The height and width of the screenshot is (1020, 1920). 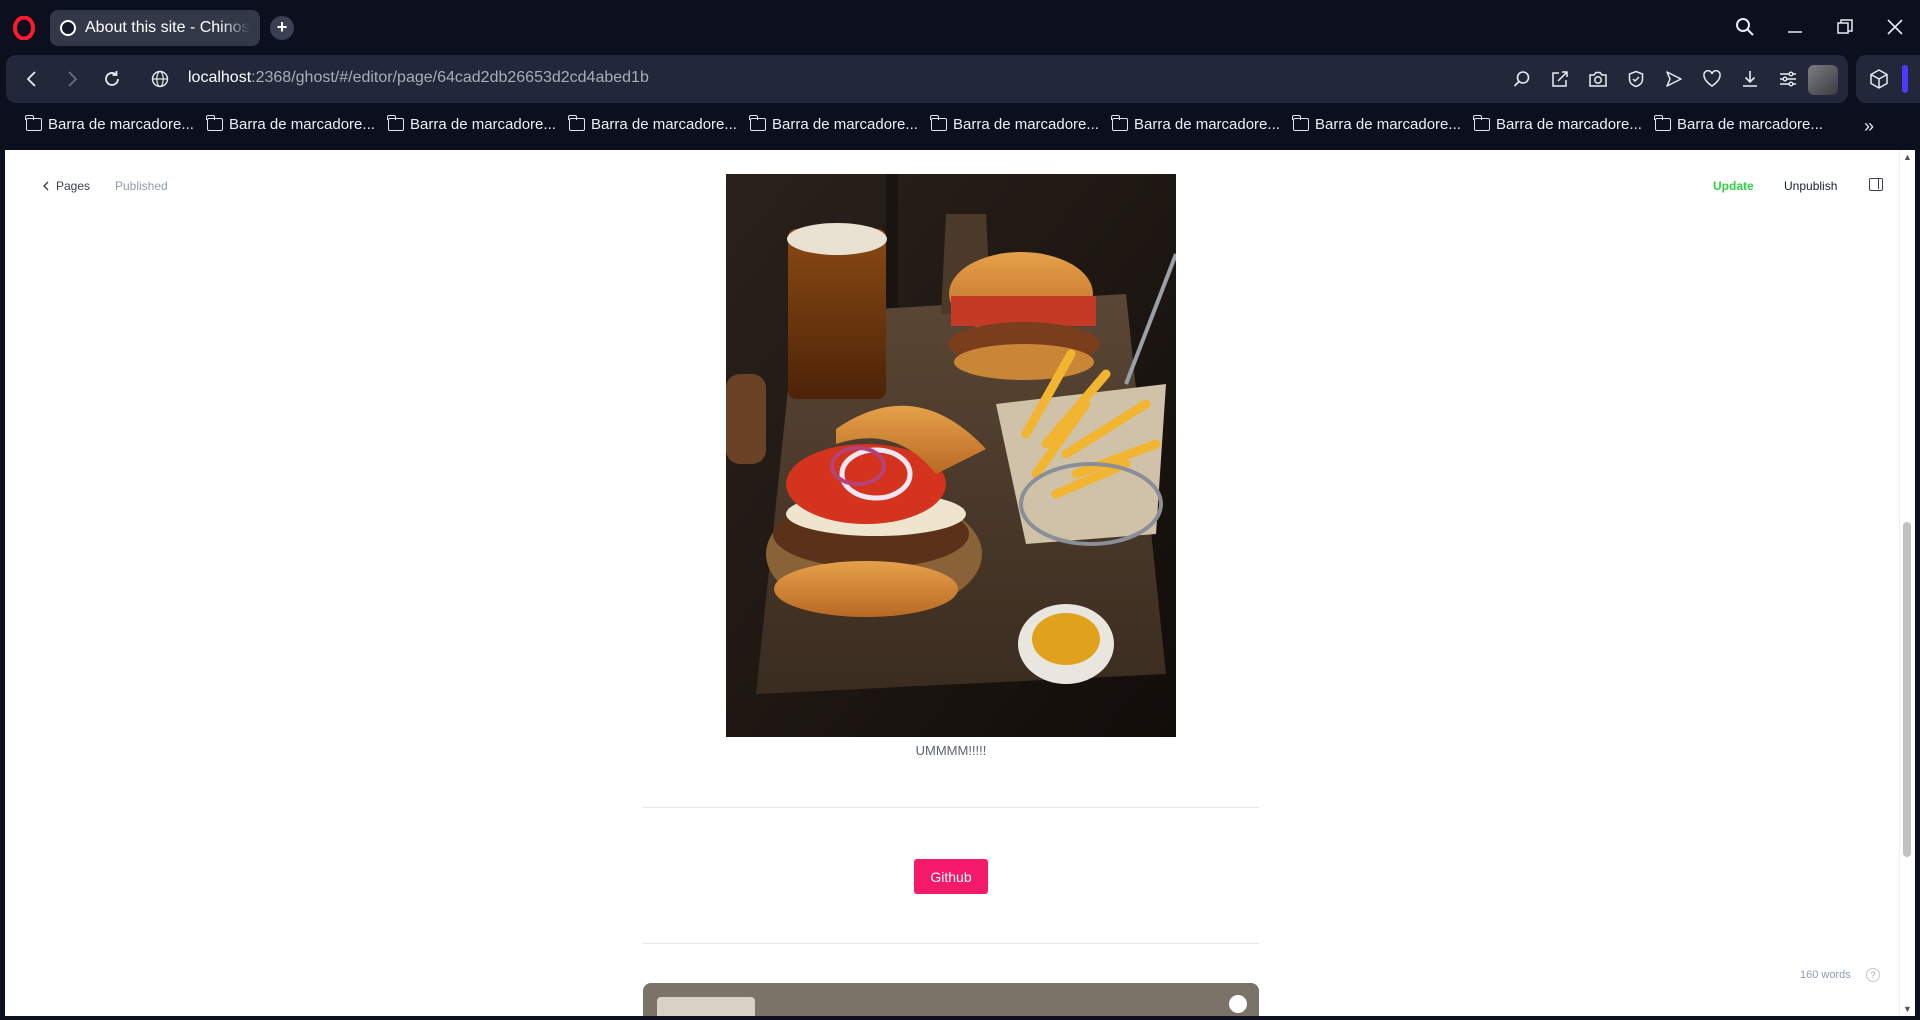 What do you see at coordinates (951, 455) in the screenshot?
I see `burger-image` at bounding box center [951, 455].